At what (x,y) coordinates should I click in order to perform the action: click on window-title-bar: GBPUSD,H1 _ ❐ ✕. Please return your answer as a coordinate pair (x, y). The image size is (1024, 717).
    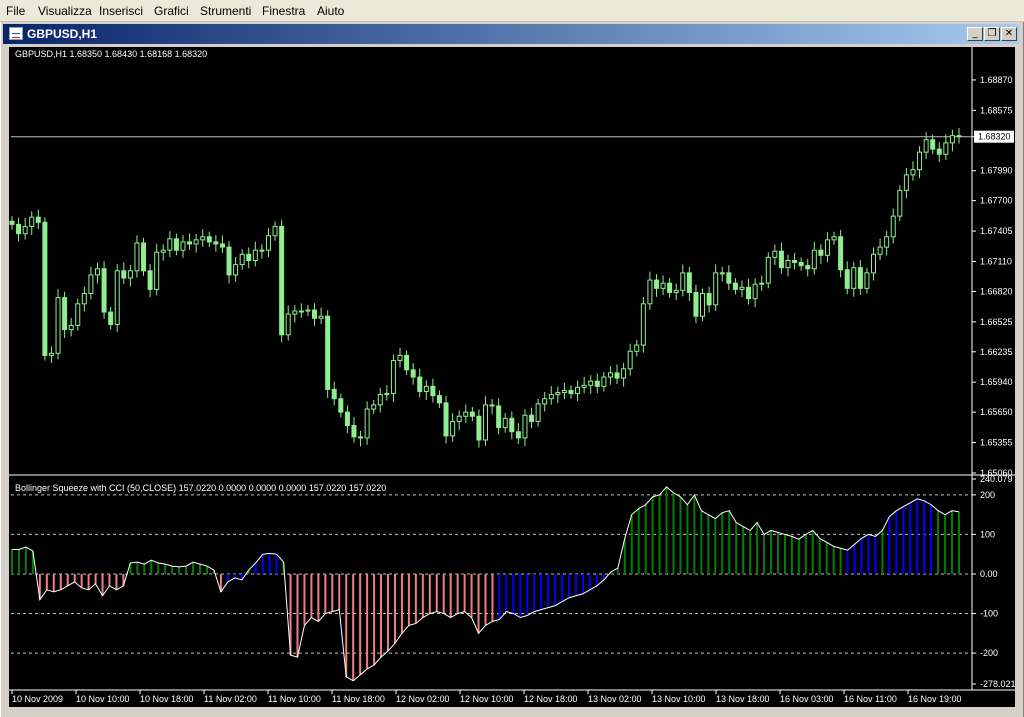
    Looking at the image, I should click on (511, 34).